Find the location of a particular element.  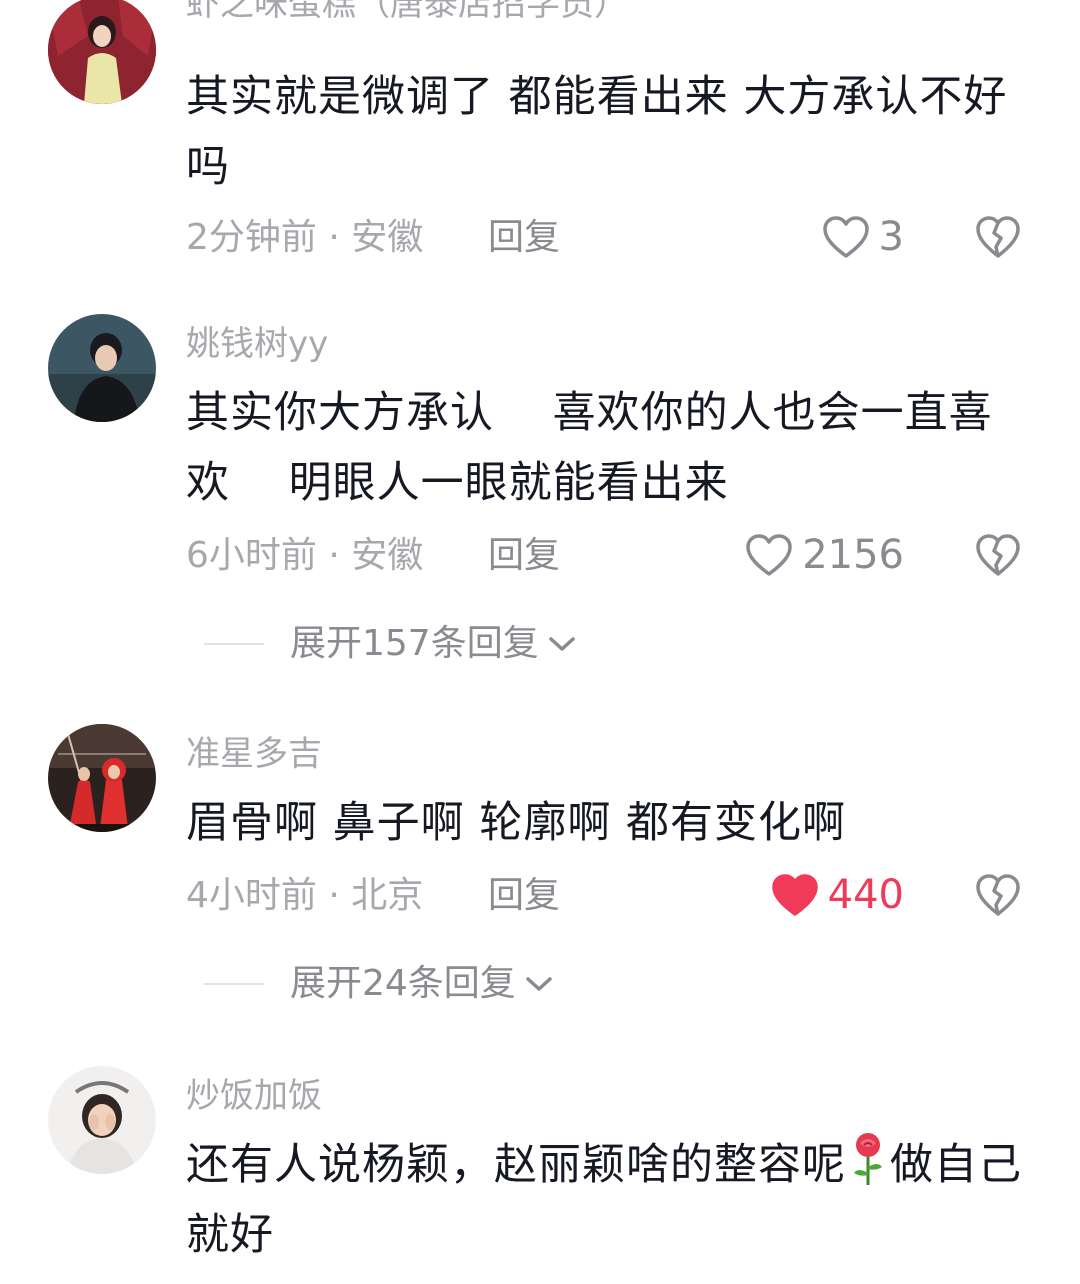

expand-replies-label: 展开24条回复 is located at coordinates (403, 983).